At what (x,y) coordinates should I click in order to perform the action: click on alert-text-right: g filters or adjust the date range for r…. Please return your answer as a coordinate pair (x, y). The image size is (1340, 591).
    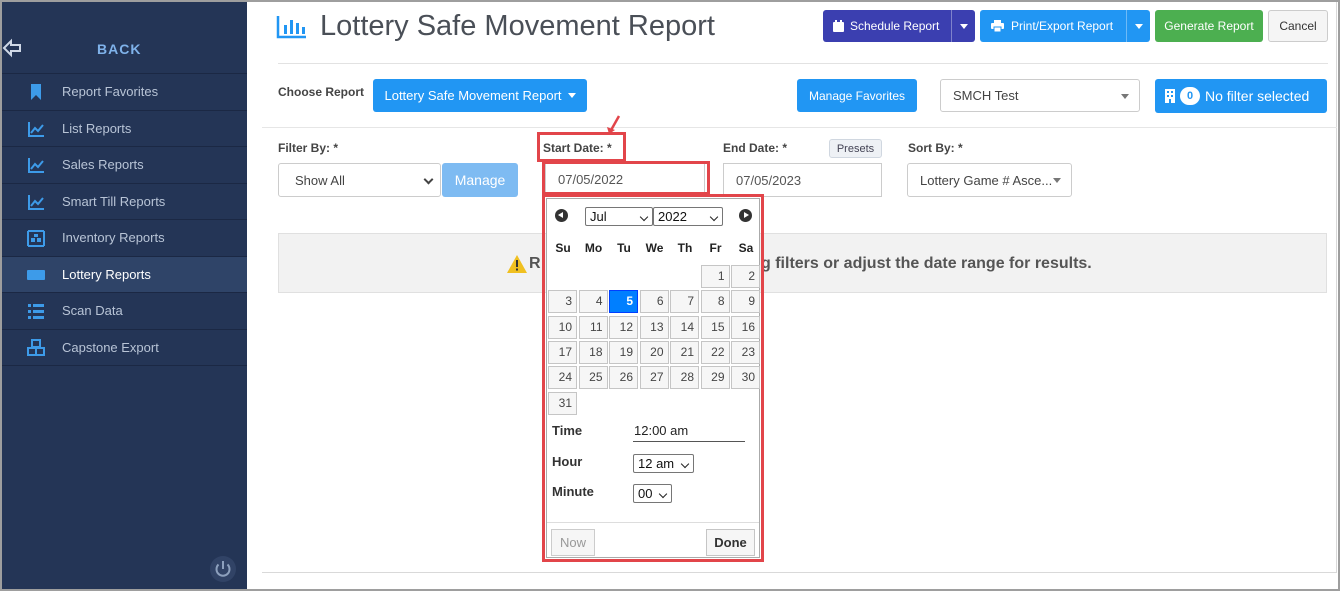
    Looking at the image, I should click on (926, 263).